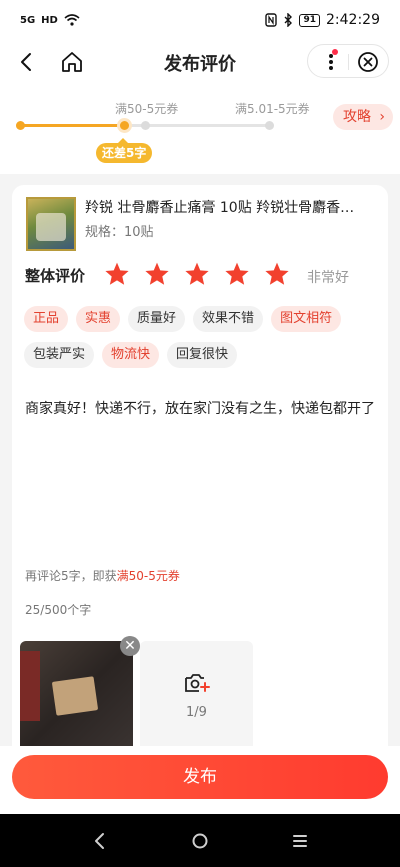 The height and width of the screenshot is (867, 400). I want to click on status-right: 91 2:42:29, so click(322, 20).